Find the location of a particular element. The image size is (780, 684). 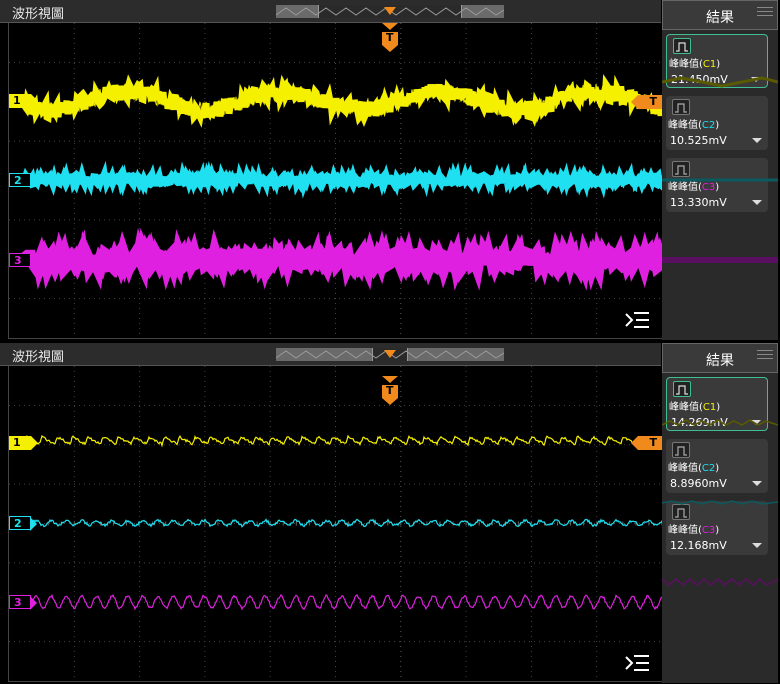

measurement-value: 13.330mV is located at coordinates (698, 202).